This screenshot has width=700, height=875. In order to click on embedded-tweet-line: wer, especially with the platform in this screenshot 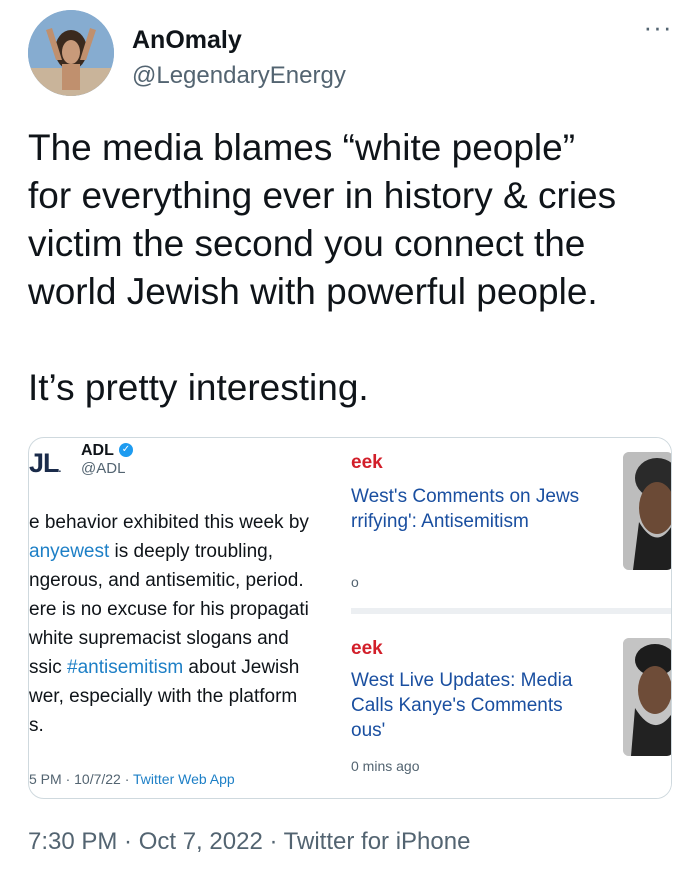, I will do `click(190, 696)`.